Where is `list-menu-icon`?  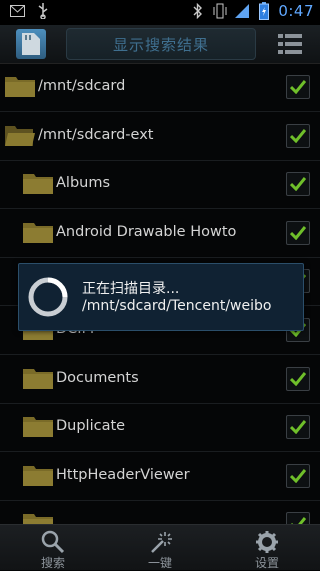
list-menu-icon is located at coordinates (290, 44).